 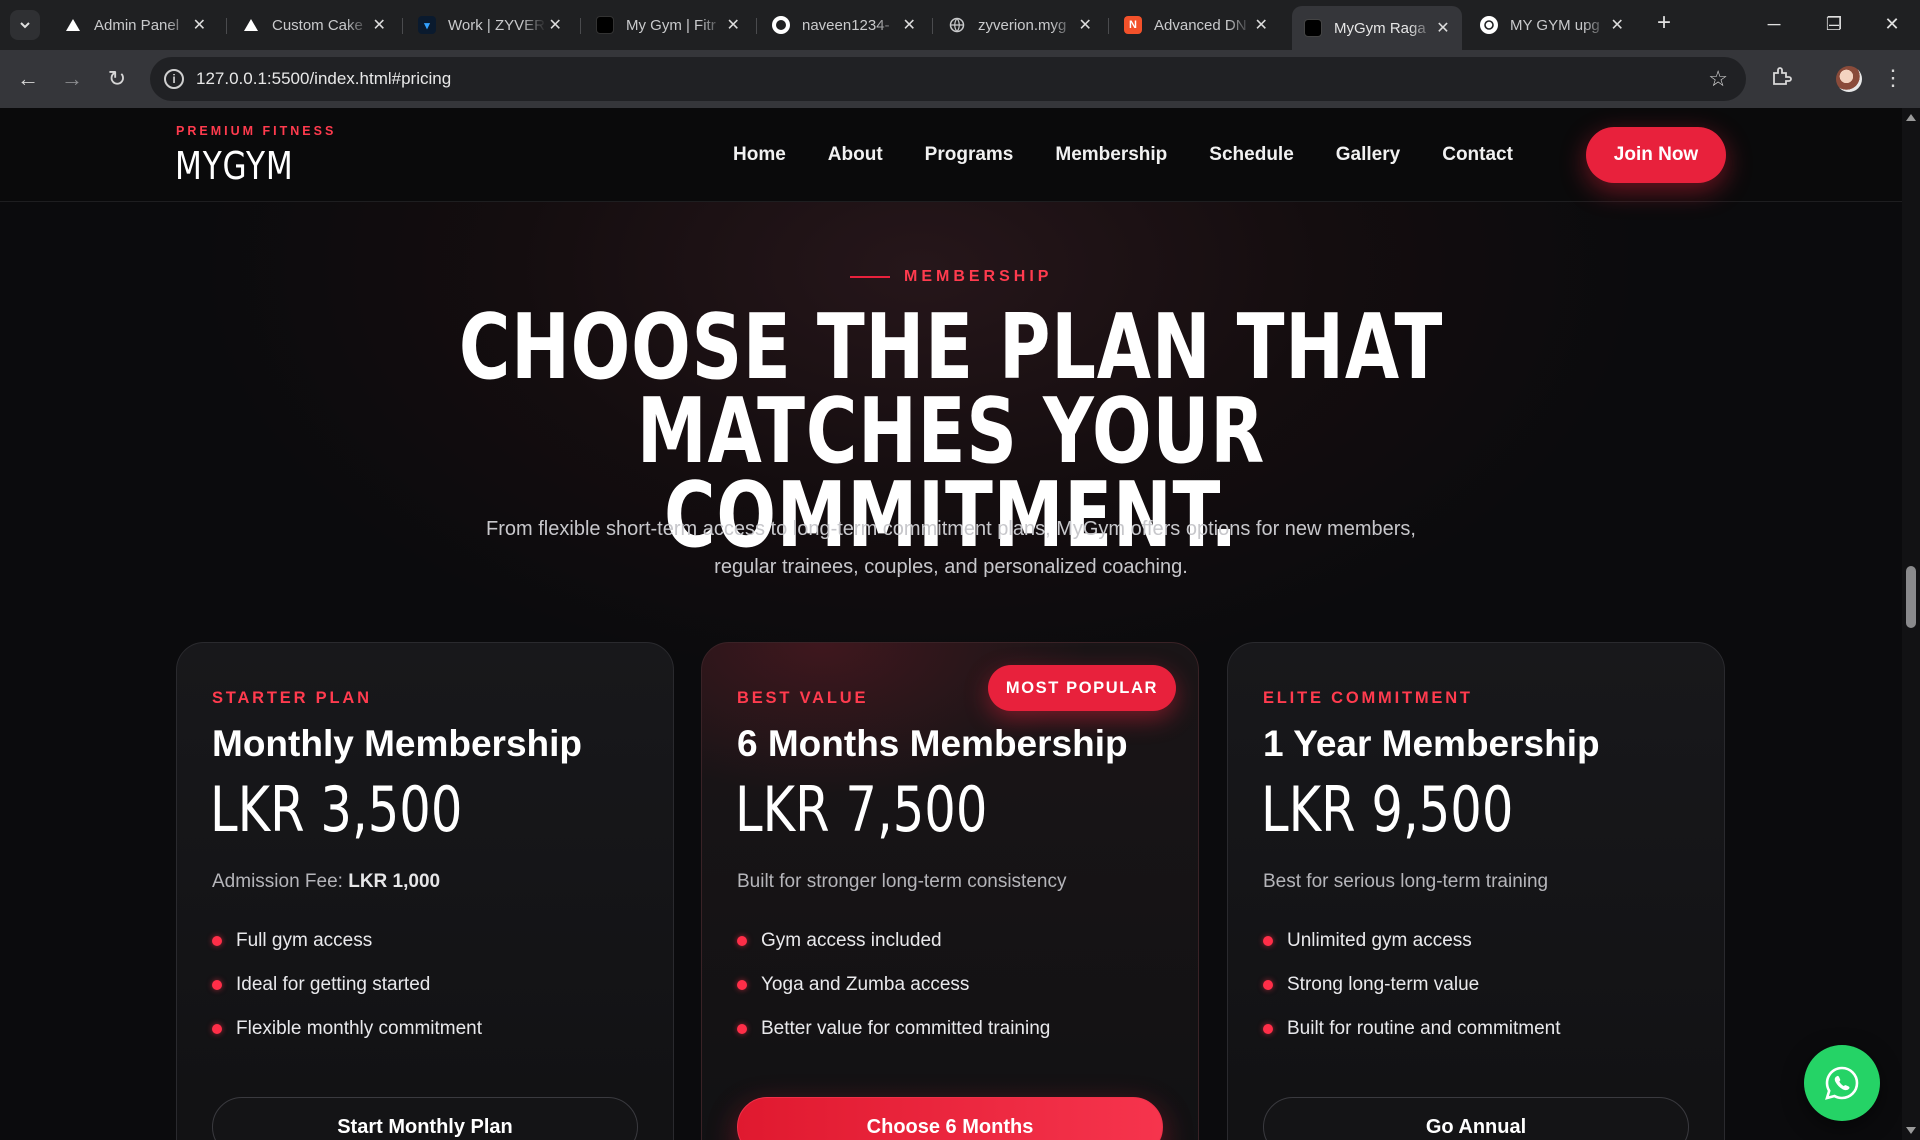 I want to click on globe-icon, so click(x=957, y=25).